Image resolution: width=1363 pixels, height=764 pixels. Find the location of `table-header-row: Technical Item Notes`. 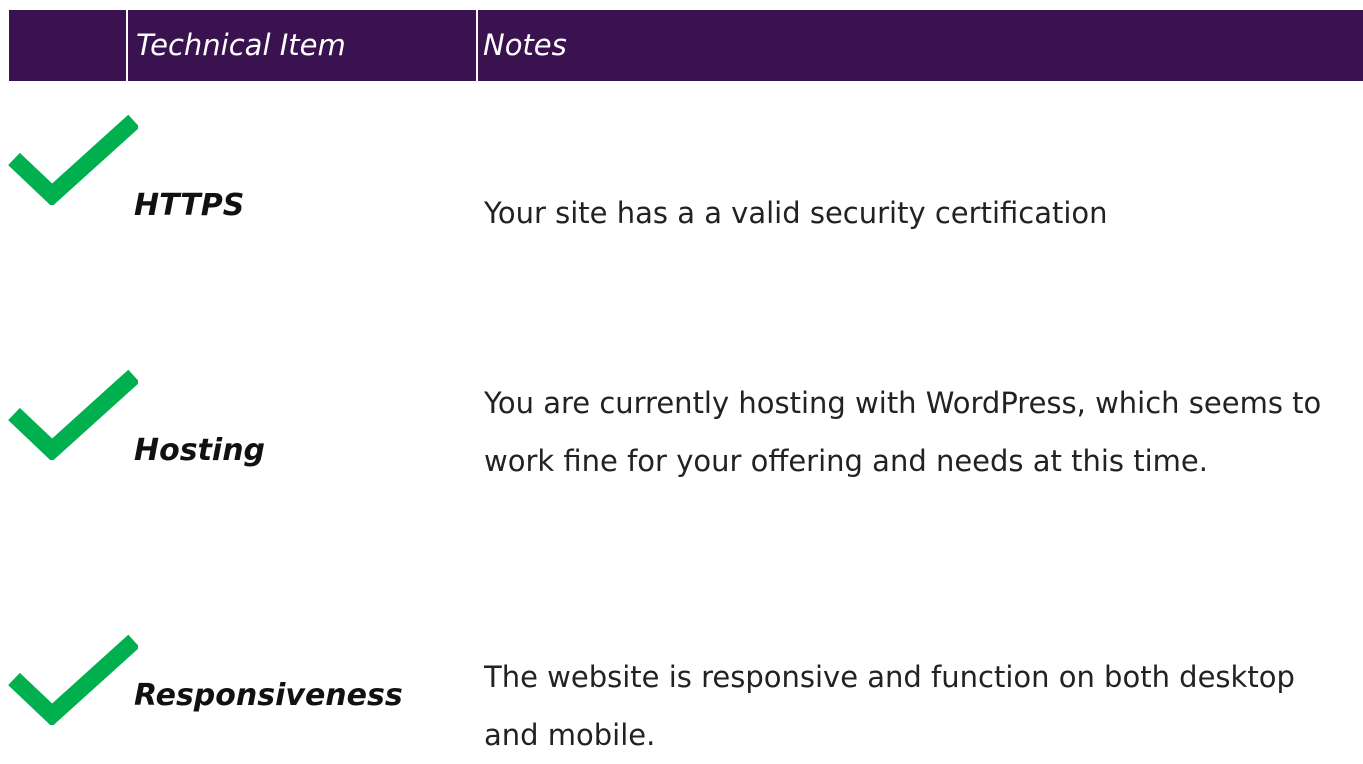

table-header-row: Technical Item Notes is located at coordinates (686, 45).